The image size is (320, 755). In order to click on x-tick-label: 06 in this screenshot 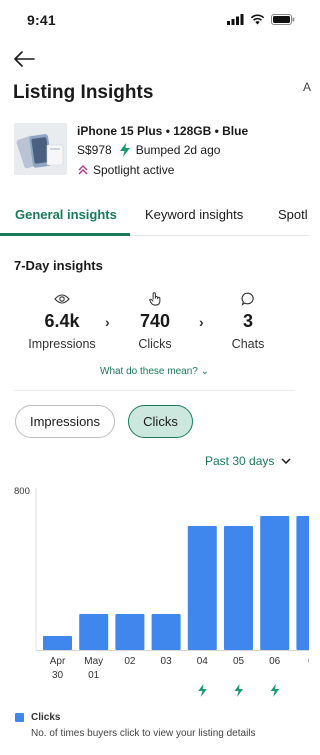, I will do `click(275, 661)`.